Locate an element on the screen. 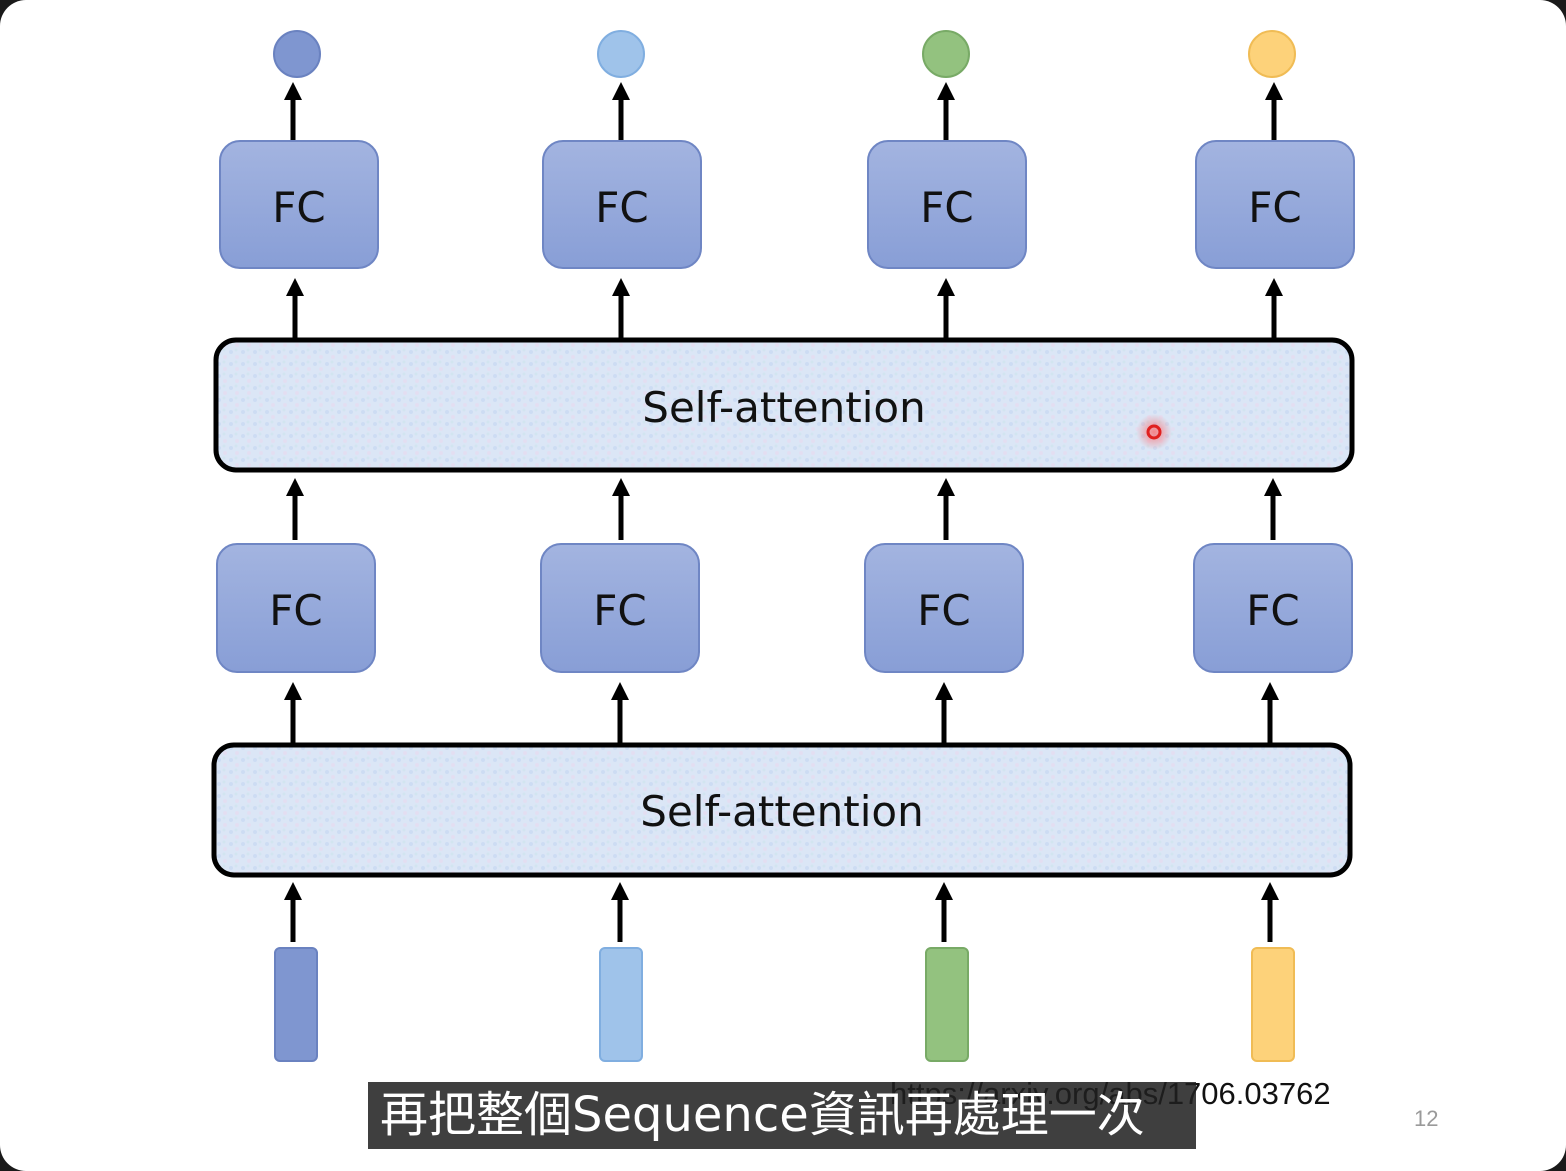  laser-pointer-glow is located at coordinates (1154, 432).